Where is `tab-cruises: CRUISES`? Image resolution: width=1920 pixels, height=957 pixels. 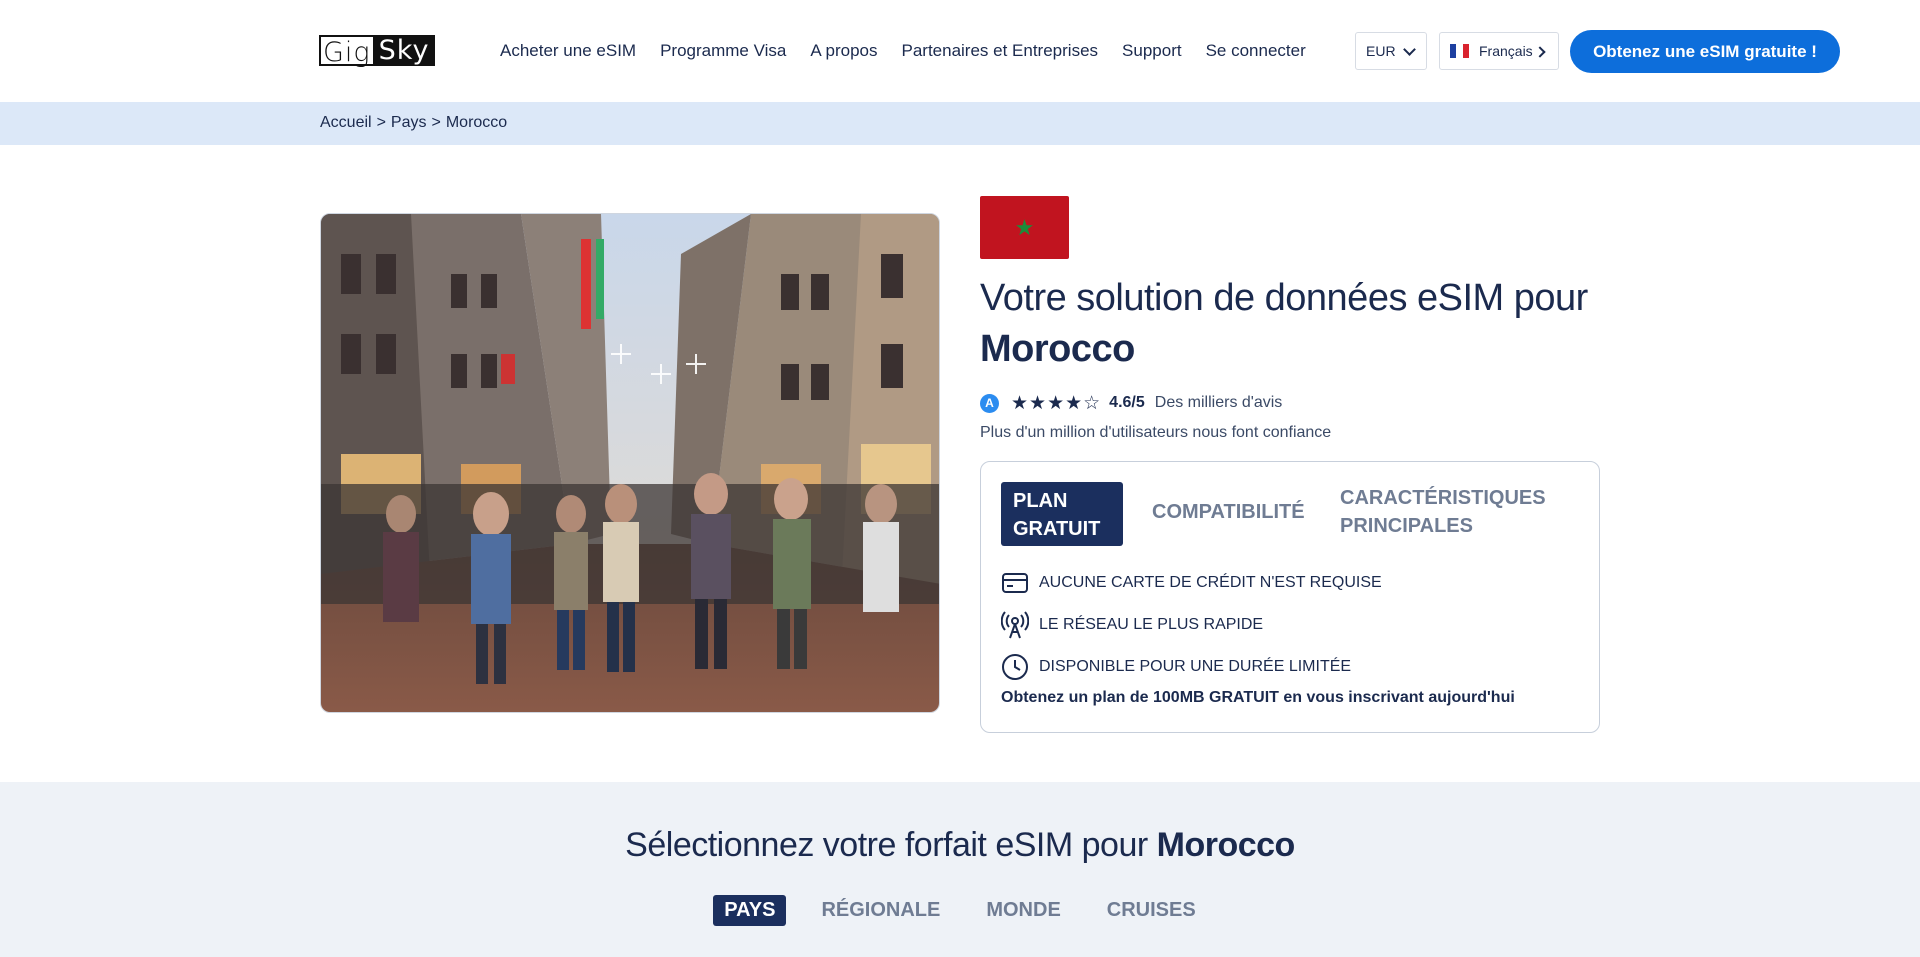 tab-cruises: CRUISES is located at coordinates (1151, 910).